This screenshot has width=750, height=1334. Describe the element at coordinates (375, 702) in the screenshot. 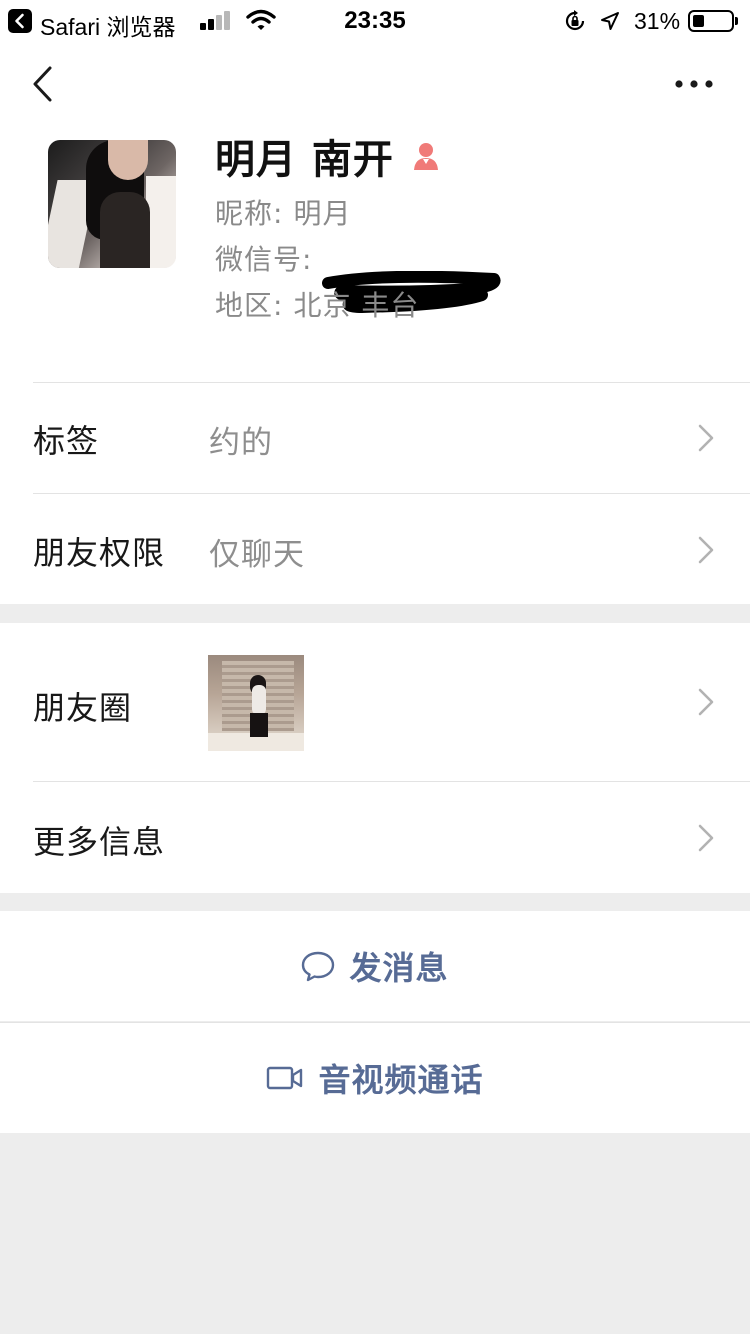

I see `row-moments: 朋友圈` at that location.